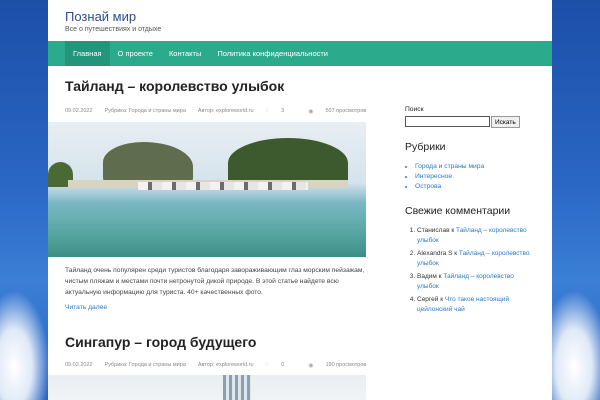  What do you see at coordinates (346, 111) in the screenshot?
I see `post-views-count: 507 просмотров` at bounding box center [346, 111].